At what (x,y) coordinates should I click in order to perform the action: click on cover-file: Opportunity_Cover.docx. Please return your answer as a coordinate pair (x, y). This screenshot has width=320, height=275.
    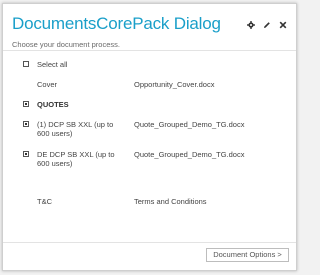
    Looking at the image, I should click on (174, 84).